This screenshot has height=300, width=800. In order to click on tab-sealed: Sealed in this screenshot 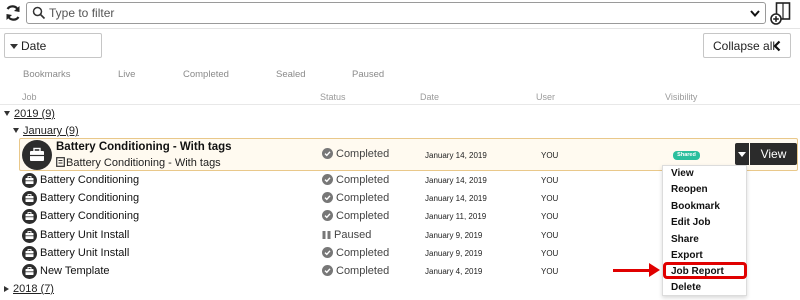, I will do `click(291, 74)`.